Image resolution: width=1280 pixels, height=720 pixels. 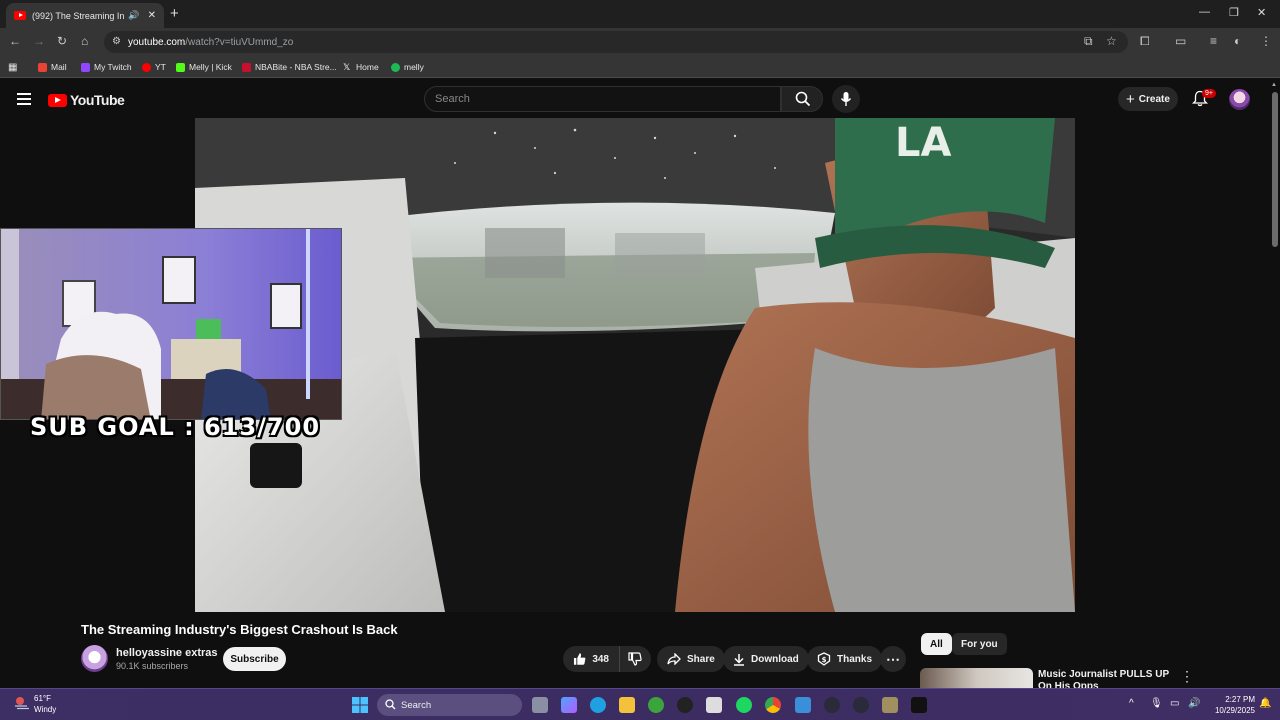 I want to click on youtube-play-icon, so click(x=57, y=100).